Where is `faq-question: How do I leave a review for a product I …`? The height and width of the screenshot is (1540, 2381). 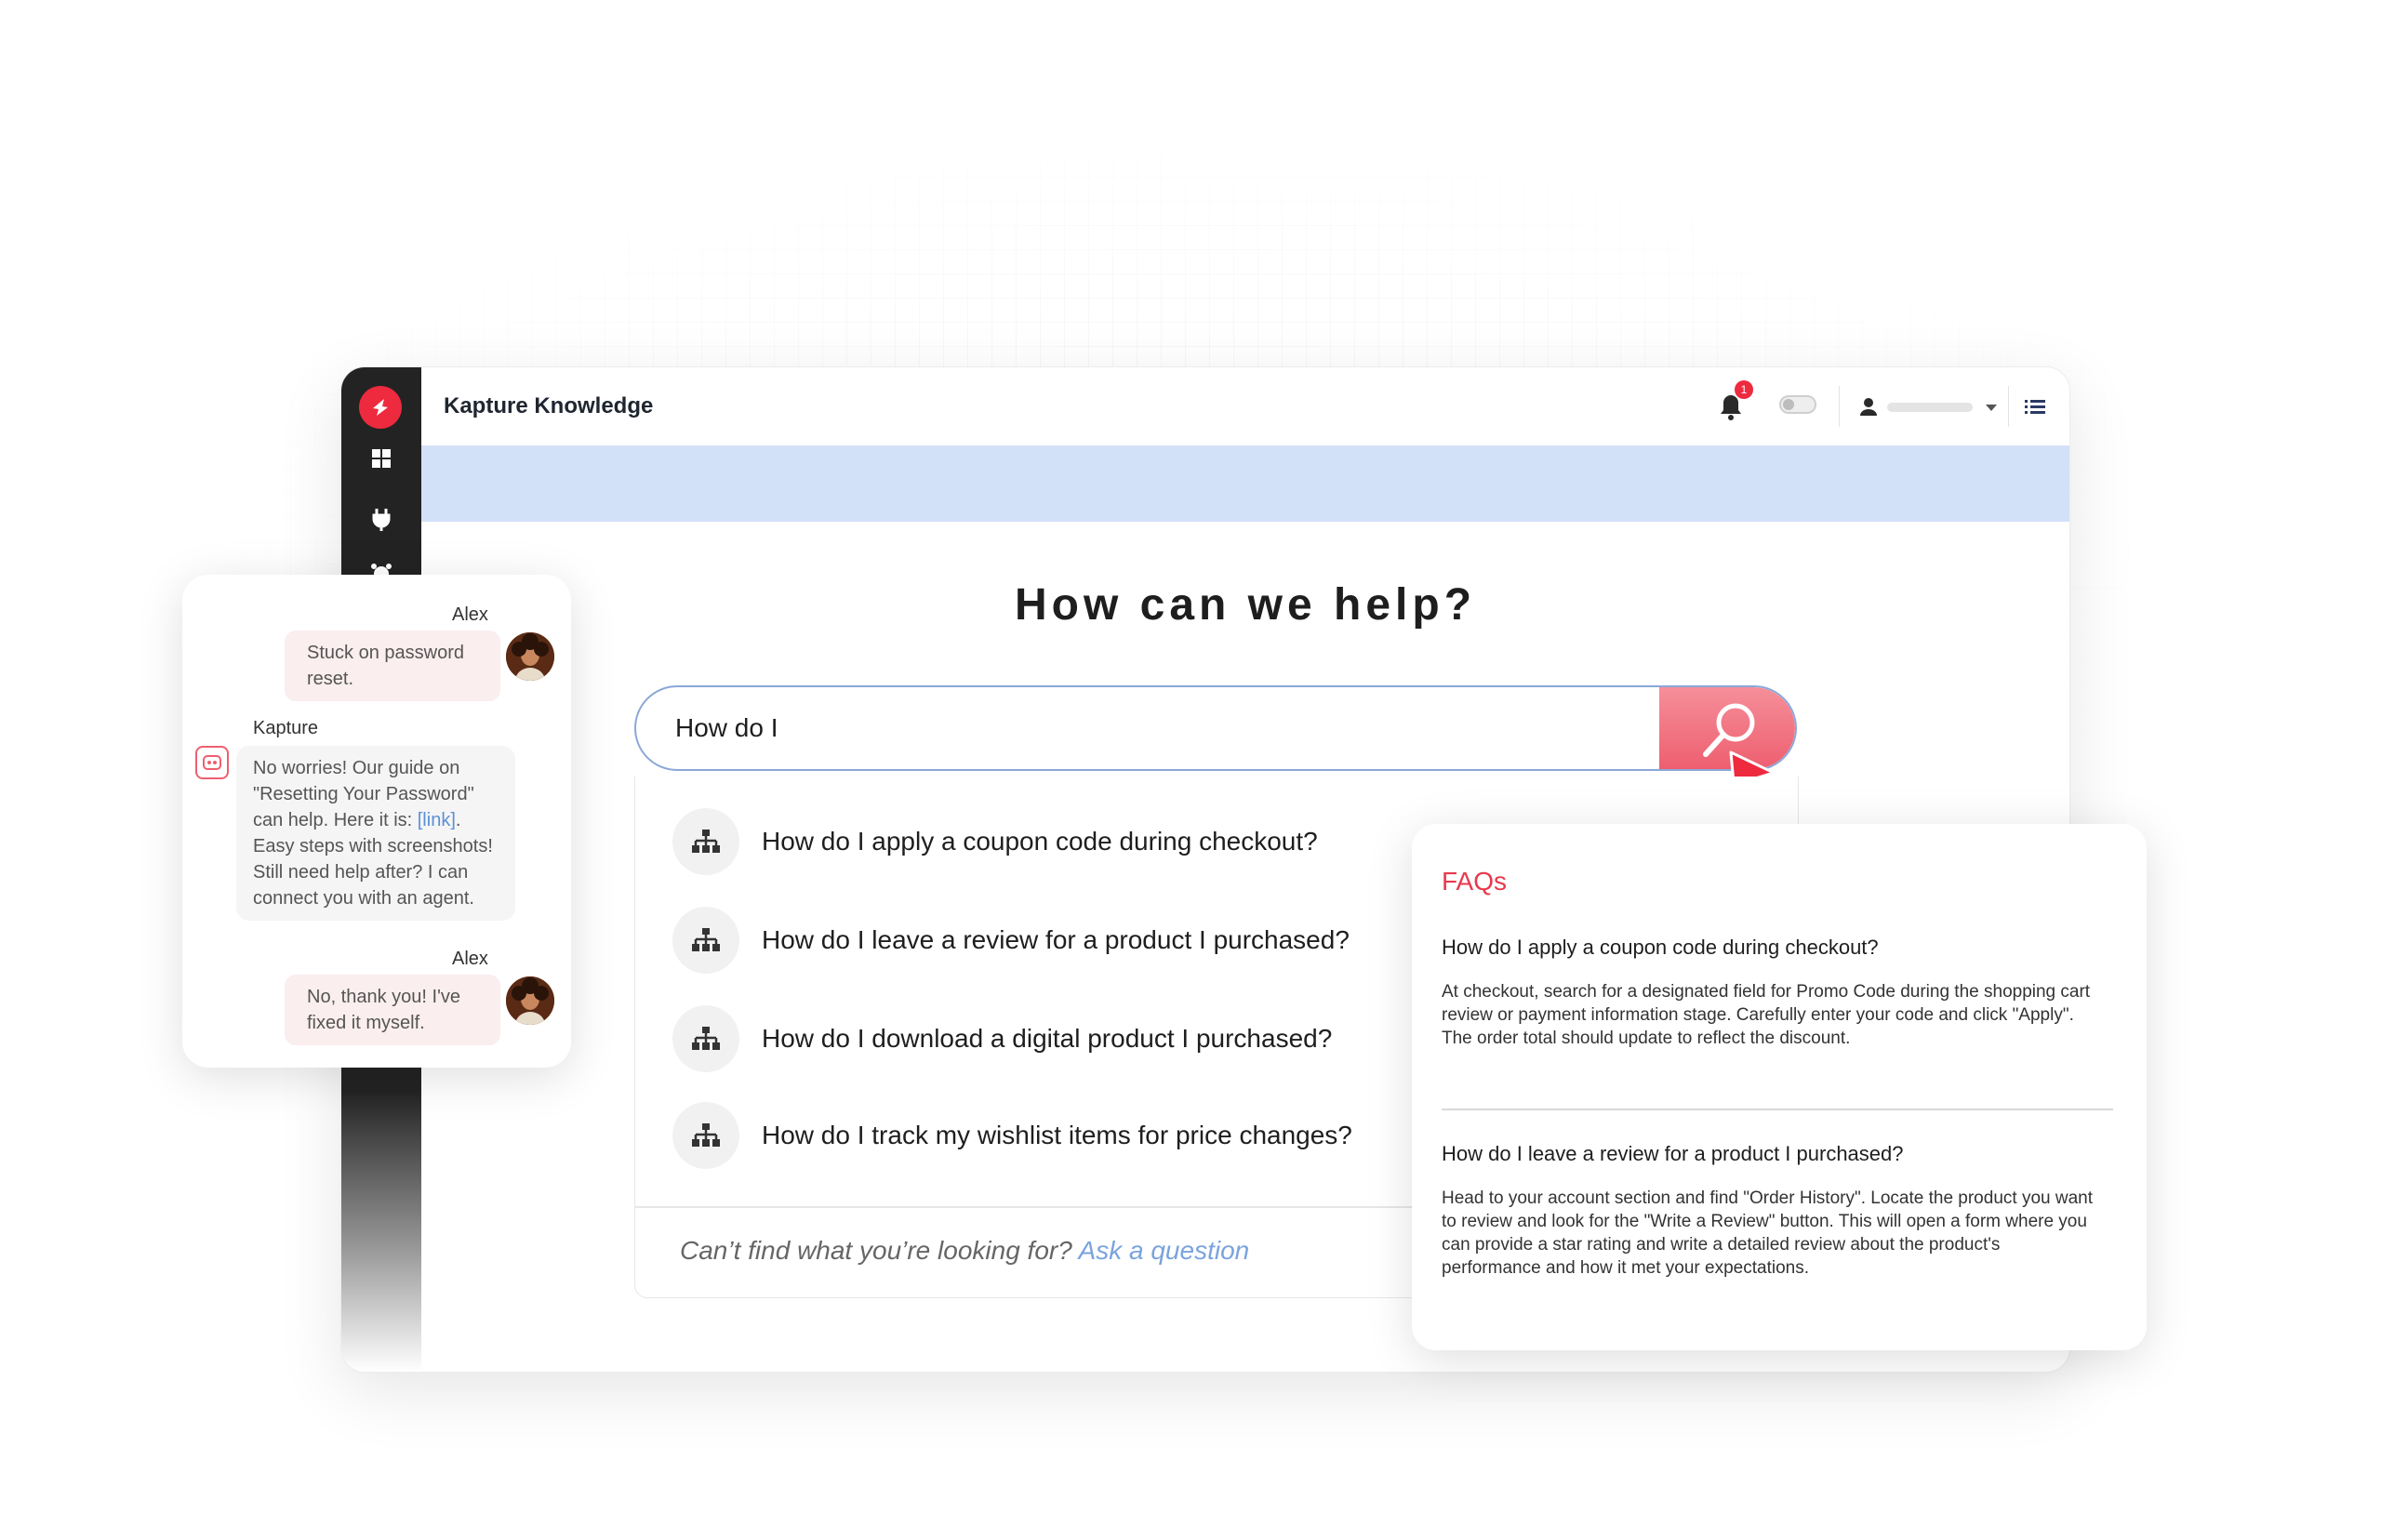
faq-question: How do I leave a review for a product I … is located at coordinates (1673, 1154).